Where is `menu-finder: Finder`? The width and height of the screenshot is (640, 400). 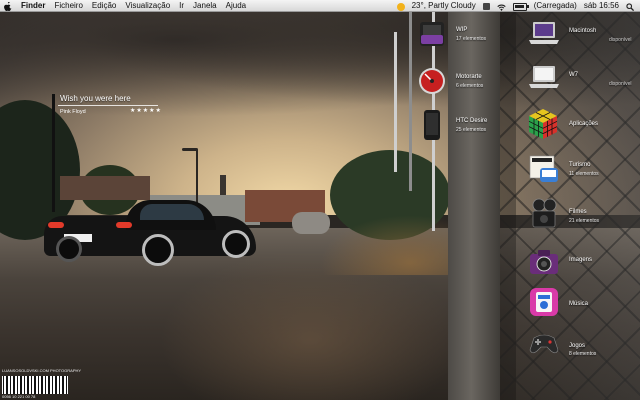
menu-finder: Finder is located at coordinates (33, 5).